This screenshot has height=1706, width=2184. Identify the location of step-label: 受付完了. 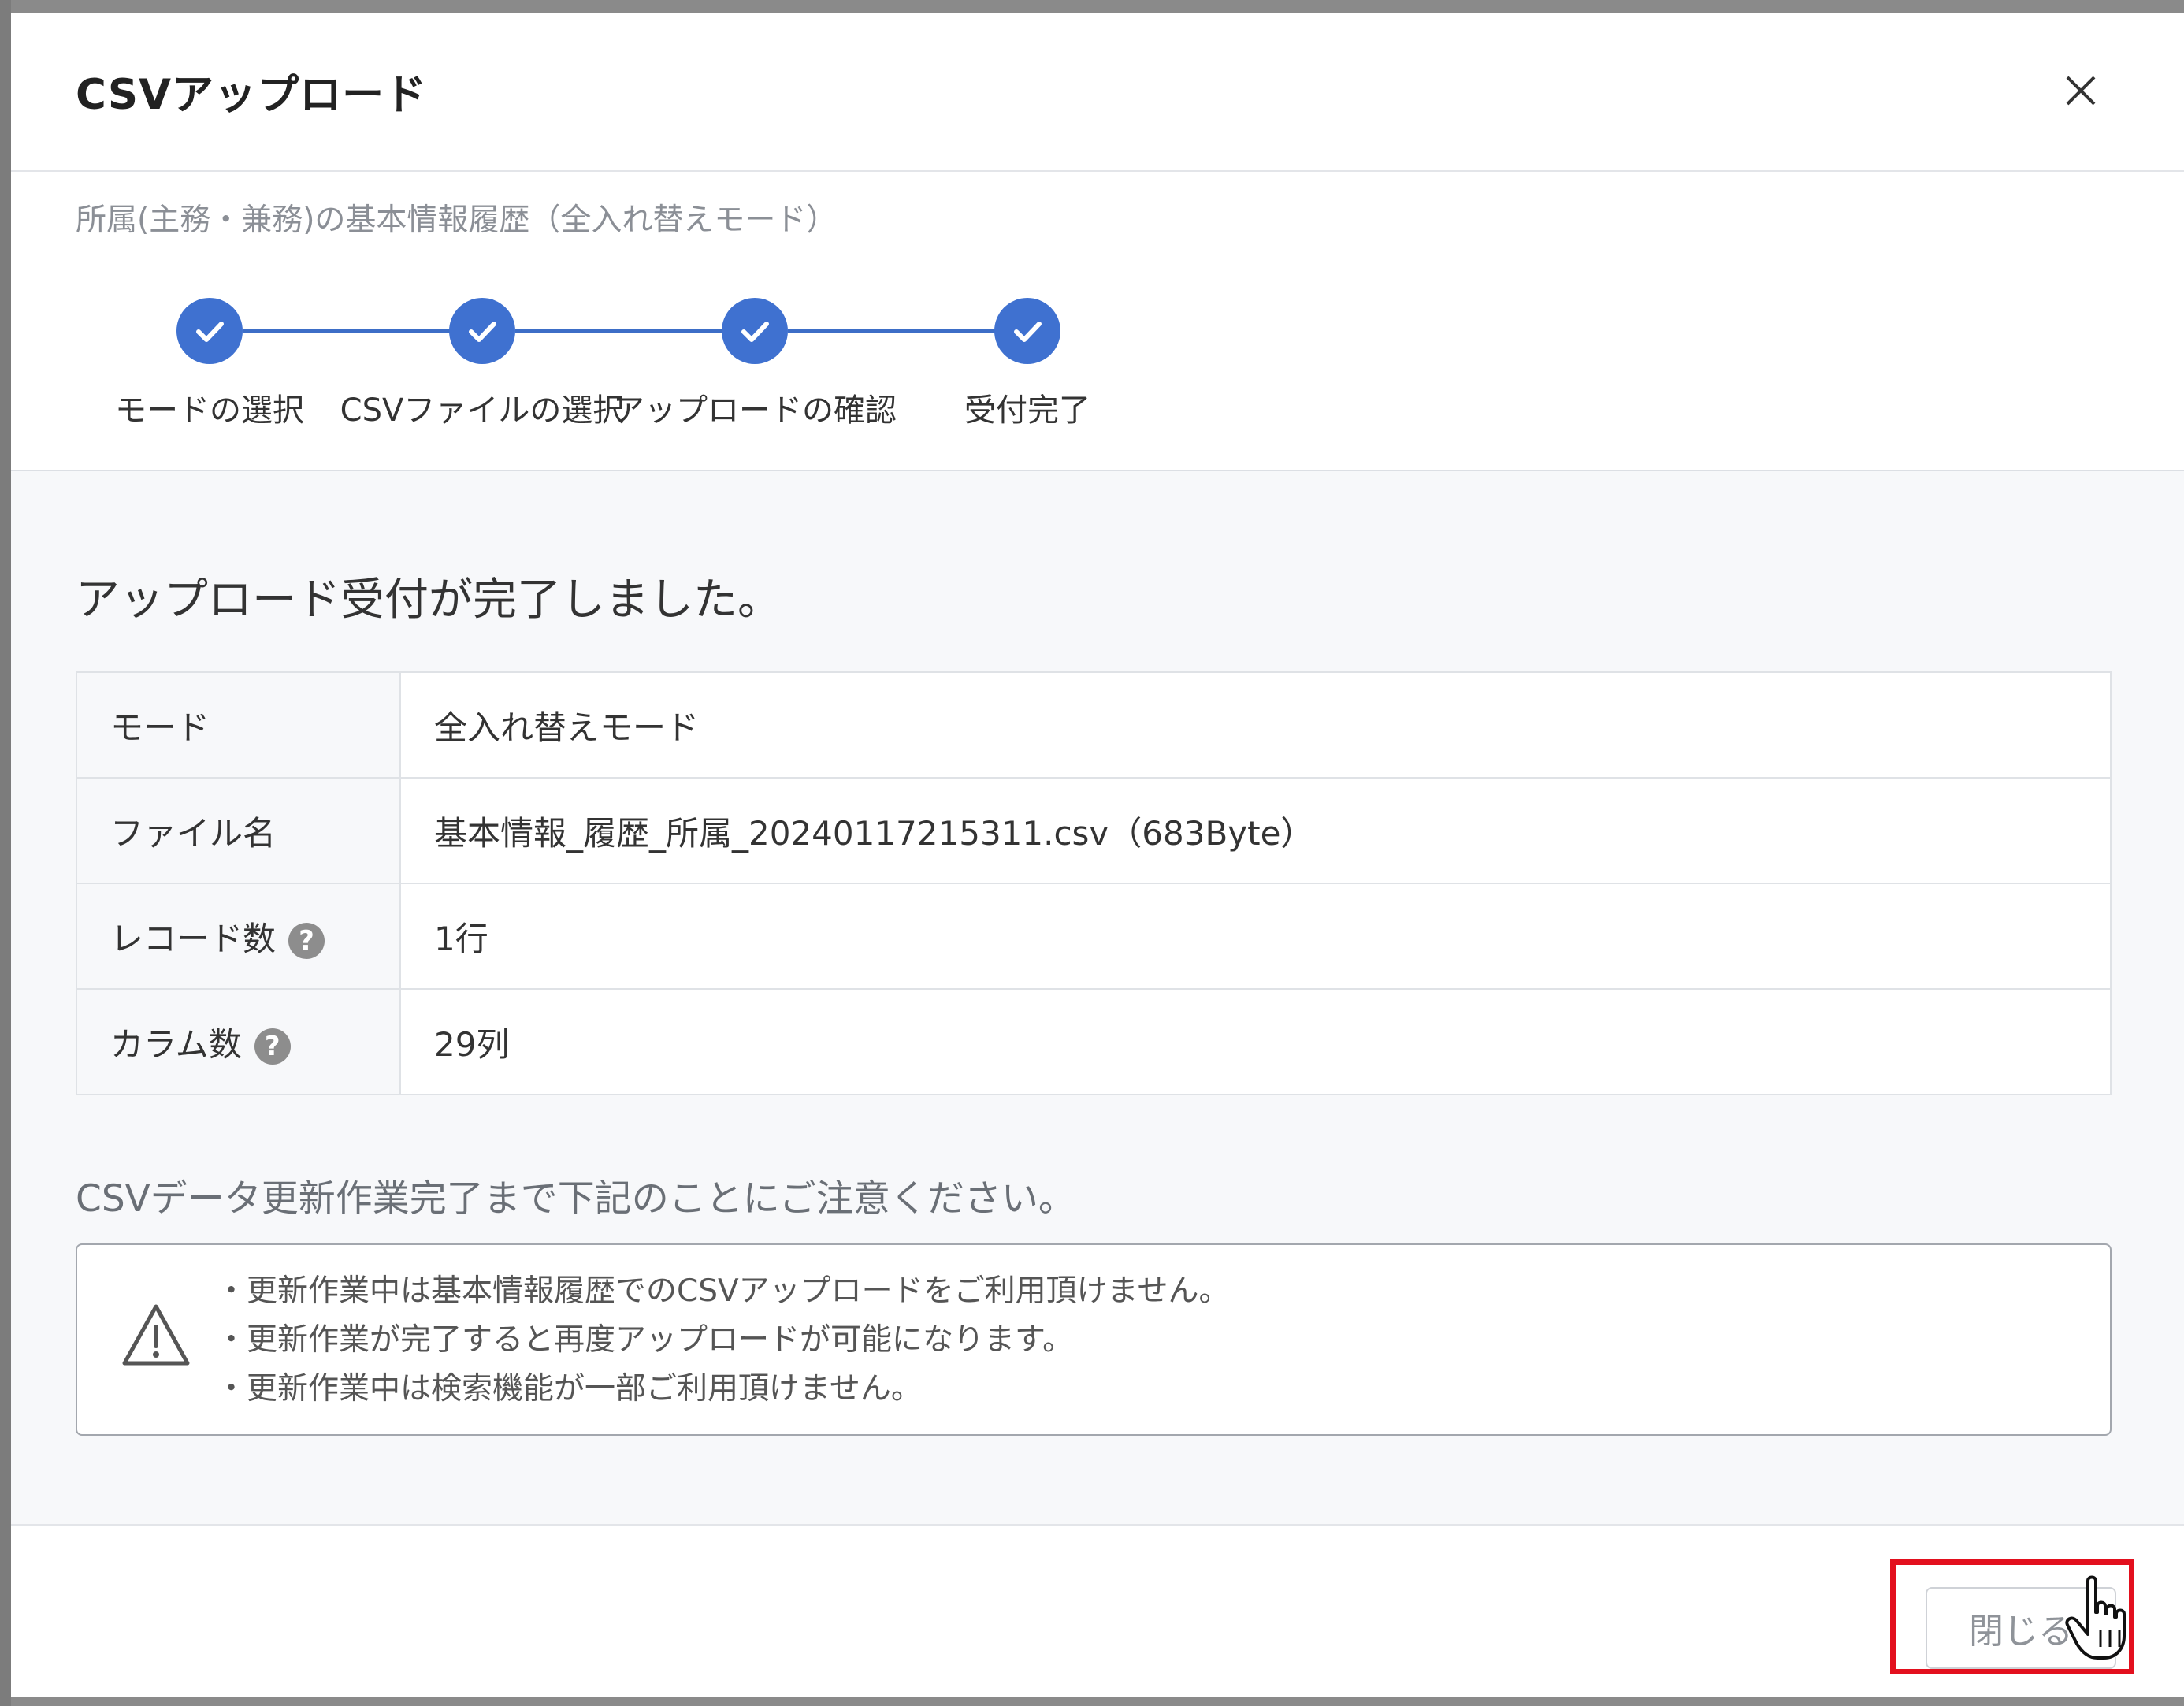
(1027, 410).